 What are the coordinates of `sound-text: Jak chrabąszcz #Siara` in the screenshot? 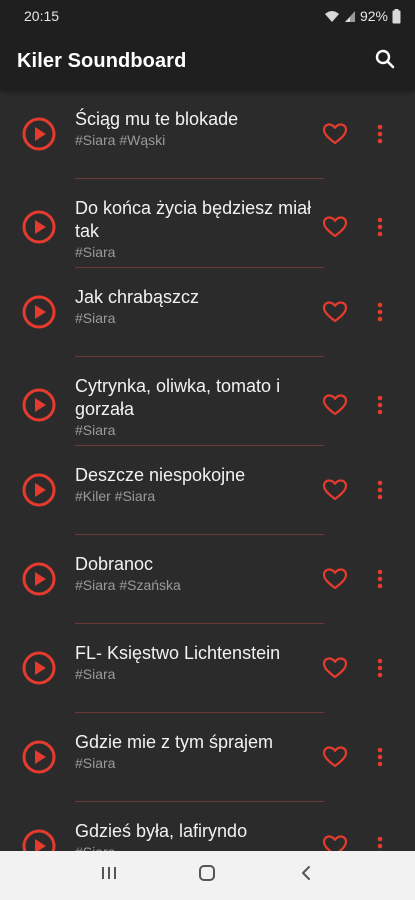 It's located at (197, 307).